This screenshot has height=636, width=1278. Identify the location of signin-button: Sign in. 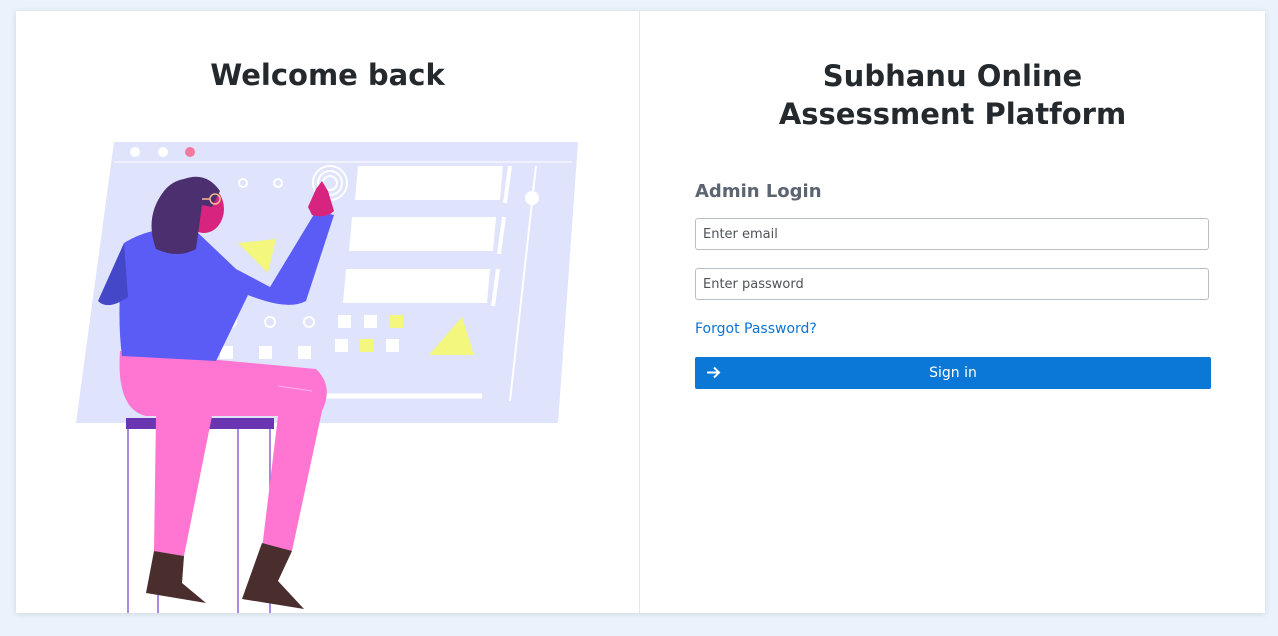
(953, 373).